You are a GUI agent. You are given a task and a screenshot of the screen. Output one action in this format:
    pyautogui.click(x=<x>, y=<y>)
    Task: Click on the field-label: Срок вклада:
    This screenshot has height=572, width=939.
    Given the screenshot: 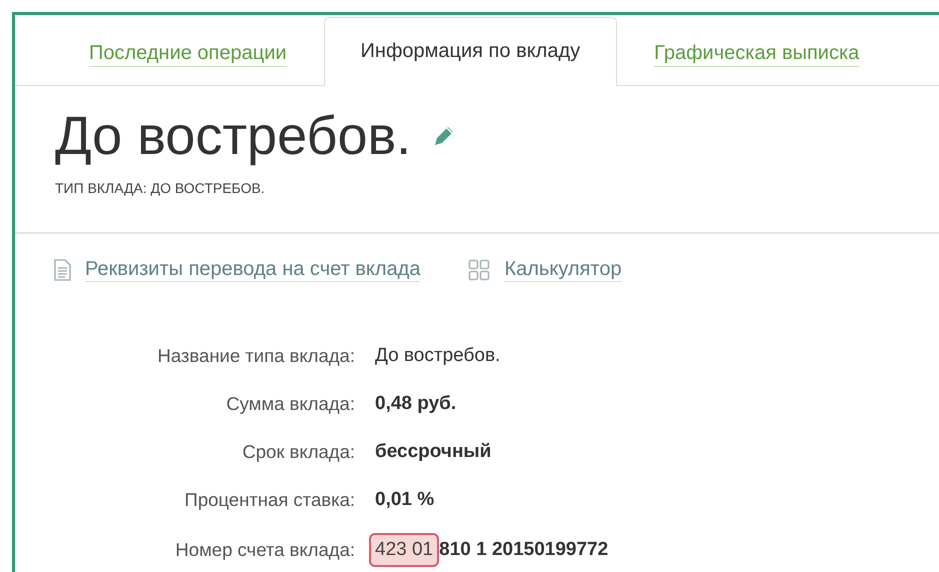 What is the action you would take?
    pyautogui.click(x=298, y=452)
    